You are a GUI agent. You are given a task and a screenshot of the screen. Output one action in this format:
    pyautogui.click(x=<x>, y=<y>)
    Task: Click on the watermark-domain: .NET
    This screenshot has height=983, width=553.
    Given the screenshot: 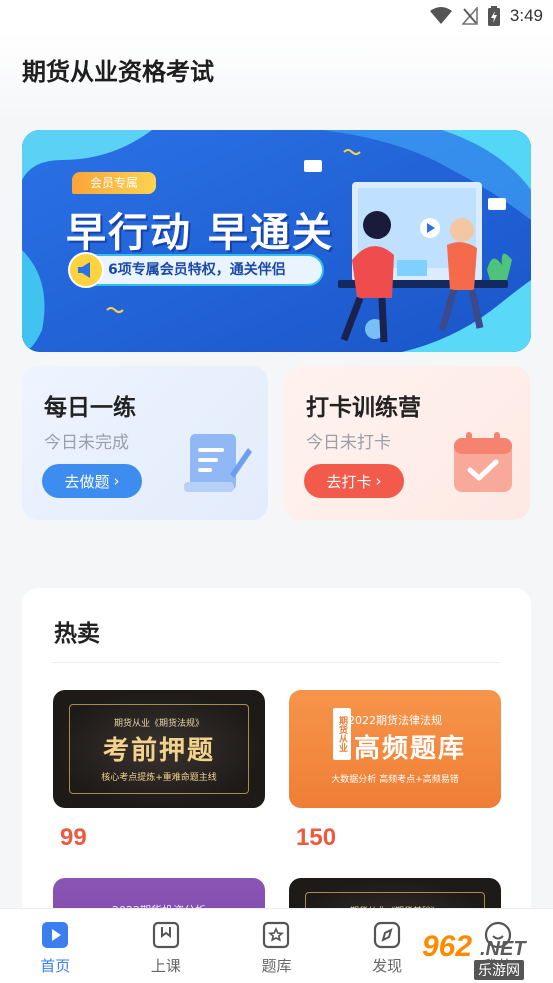 What is the action you would take?
    pyautogui.click(x=503, y=949)
    